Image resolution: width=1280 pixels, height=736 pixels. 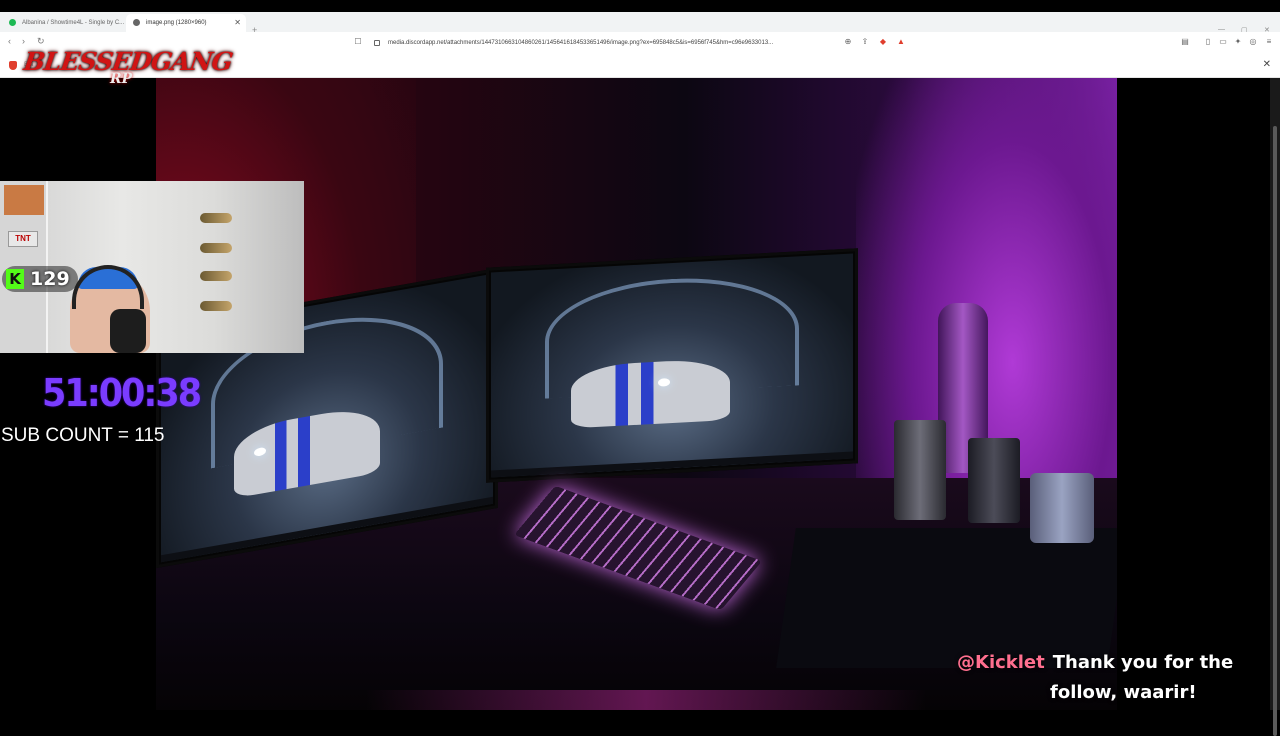 What do you see at coordinates (1275, 431) in the screenshot?
I see `scrollbar-thumb` at bounding box center [1275, 431].